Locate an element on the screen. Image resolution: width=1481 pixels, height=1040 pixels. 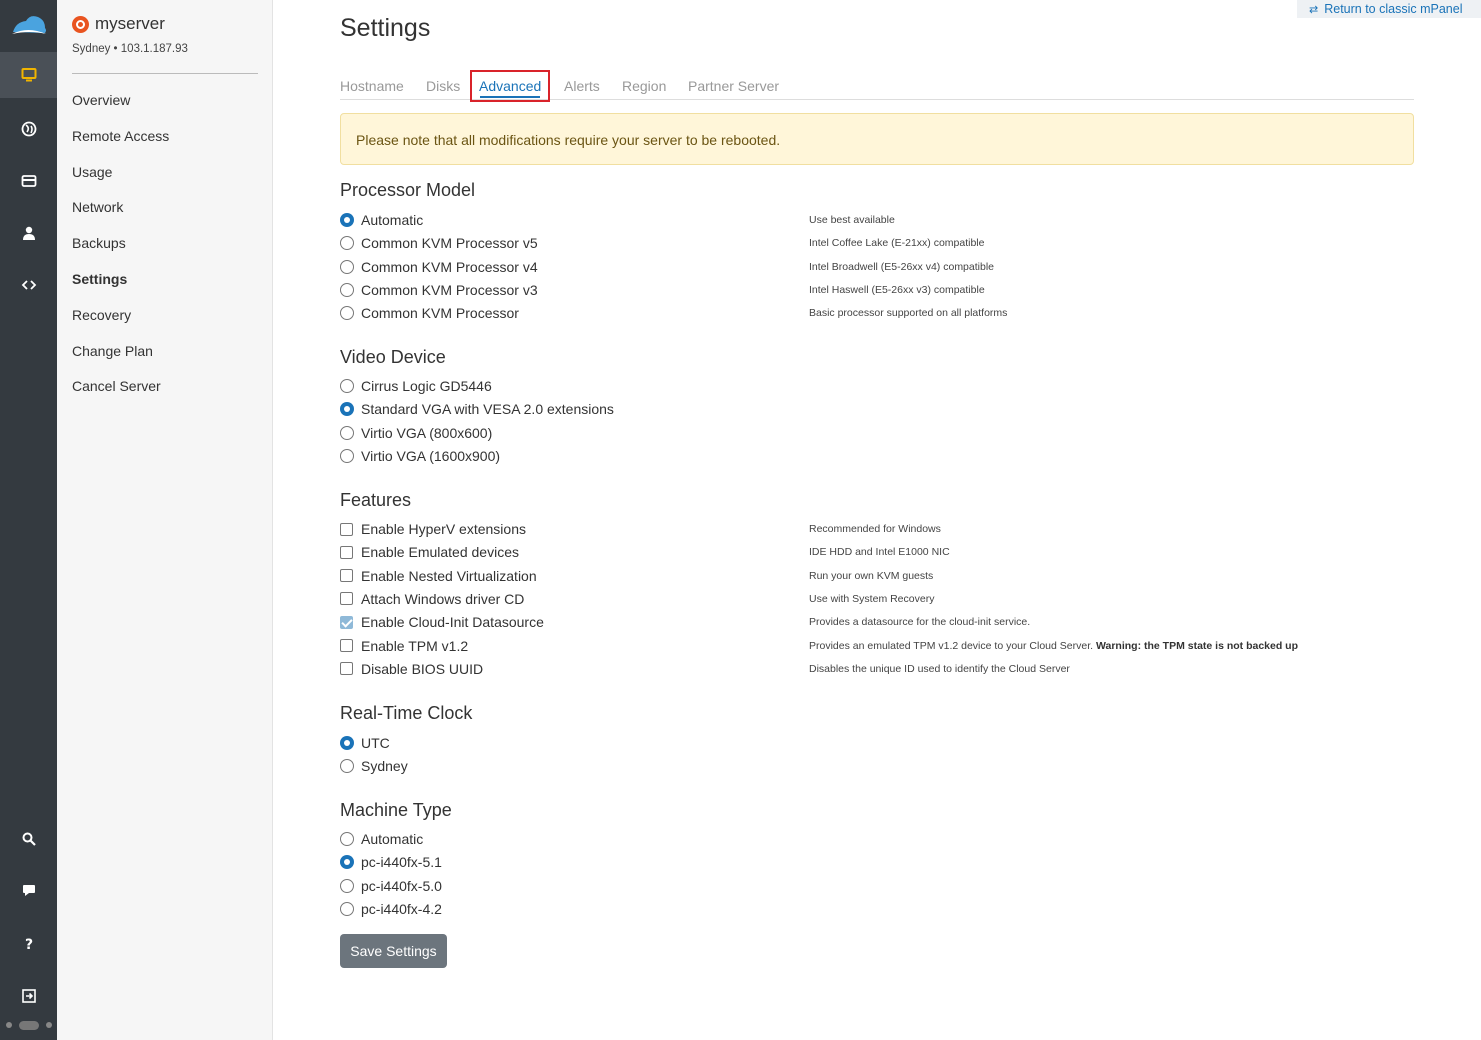
option-description-text: Intel Haswell (E5-26xx v3) compatible is located at coordinates (897, 289).